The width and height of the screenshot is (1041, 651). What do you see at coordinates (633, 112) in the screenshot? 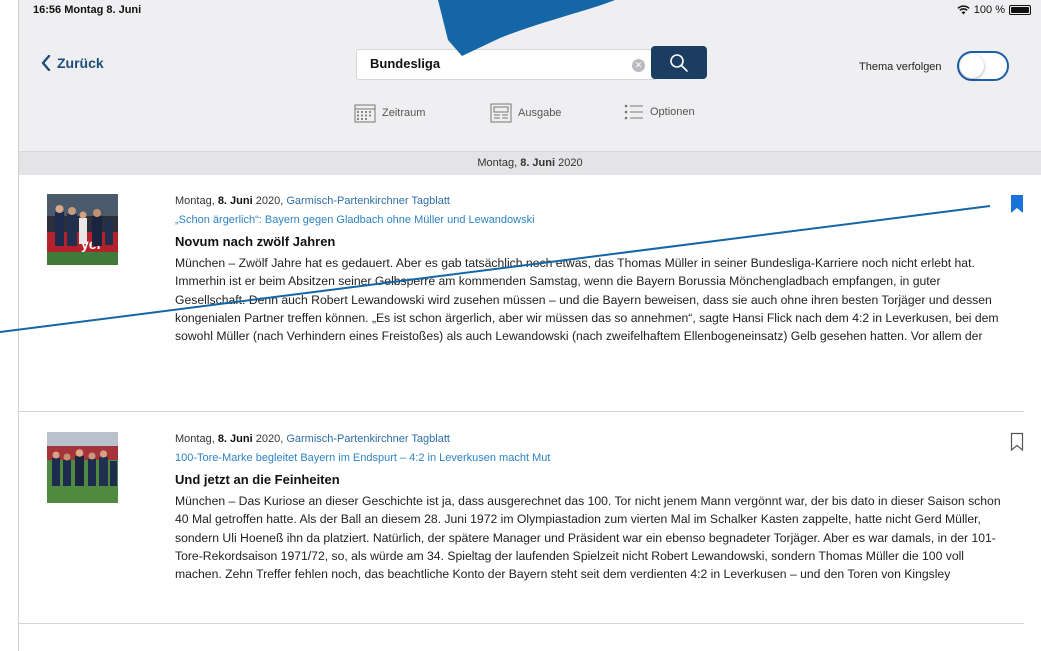
I see `list-icon` at bounding box center [633, 112].